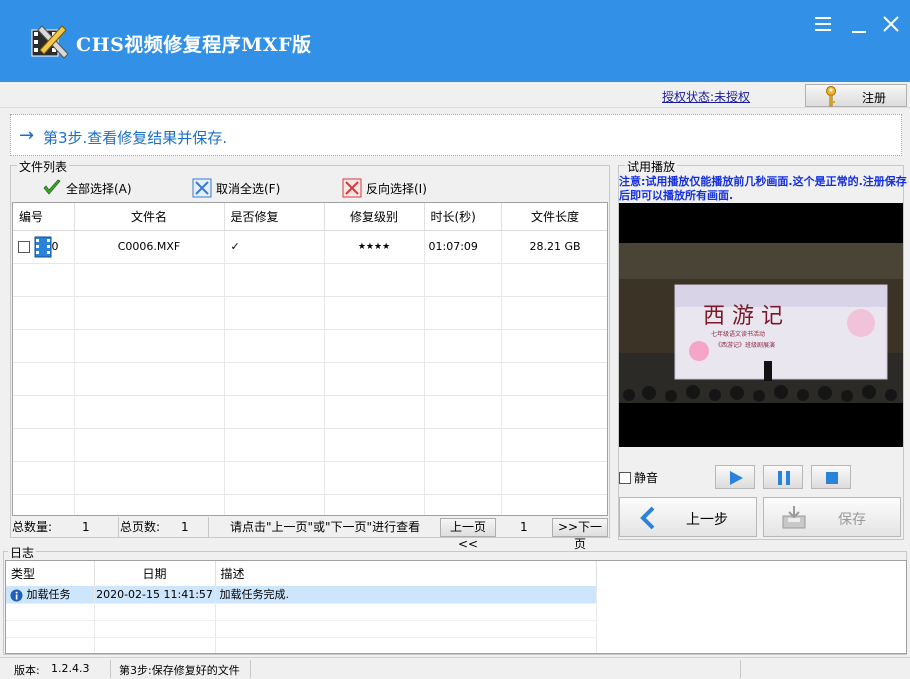 The image size is (910, 679). I want to click on hamburger-menu-icon, so click(823, 24).